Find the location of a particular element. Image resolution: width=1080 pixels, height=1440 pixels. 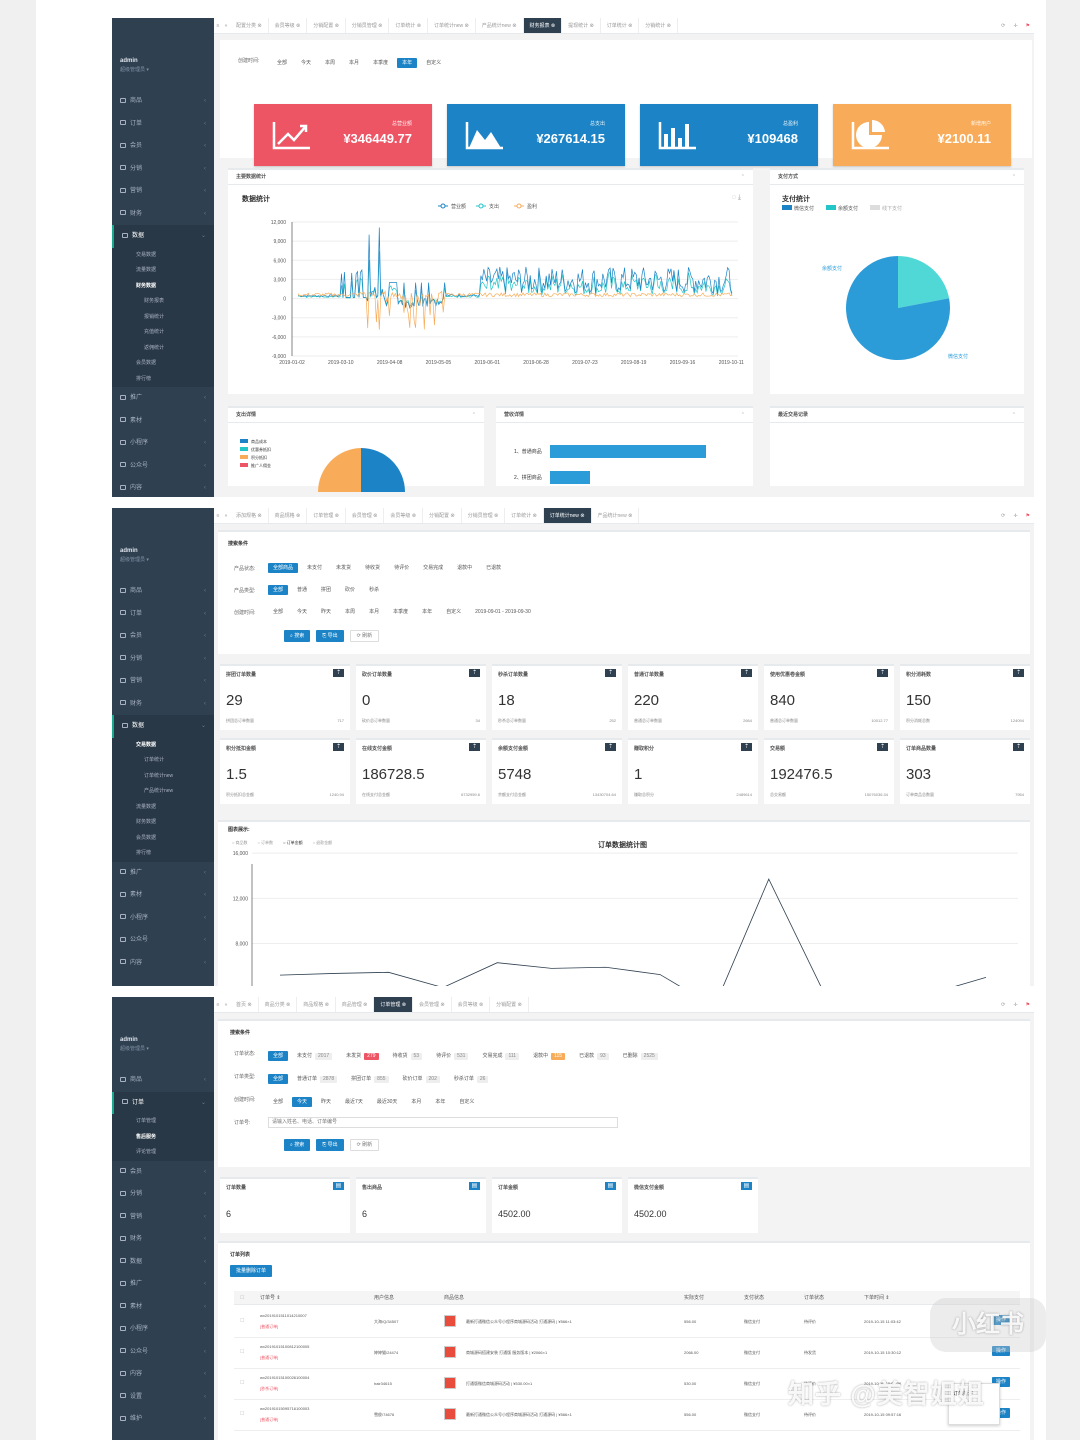

tab-item-1: 商品分类 ⊗ is located at coordinates (278, 1004).